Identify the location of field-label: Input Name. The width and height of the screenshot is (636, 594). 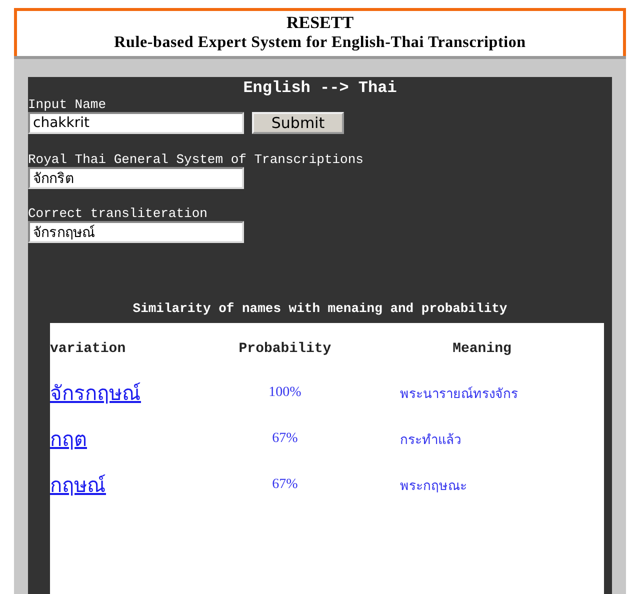
(68, 104).